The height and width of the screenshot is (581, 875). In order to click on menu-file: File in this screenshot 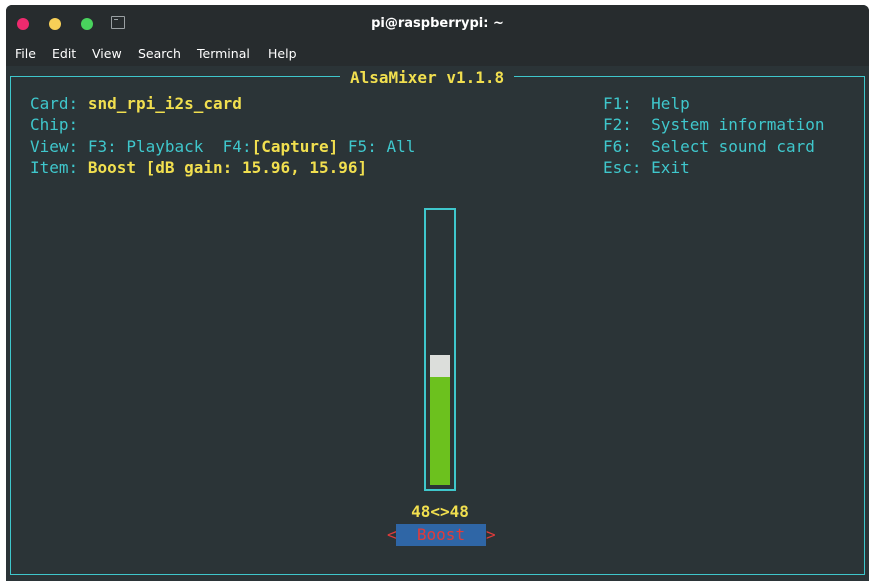, I will do `click(25, 53)`.